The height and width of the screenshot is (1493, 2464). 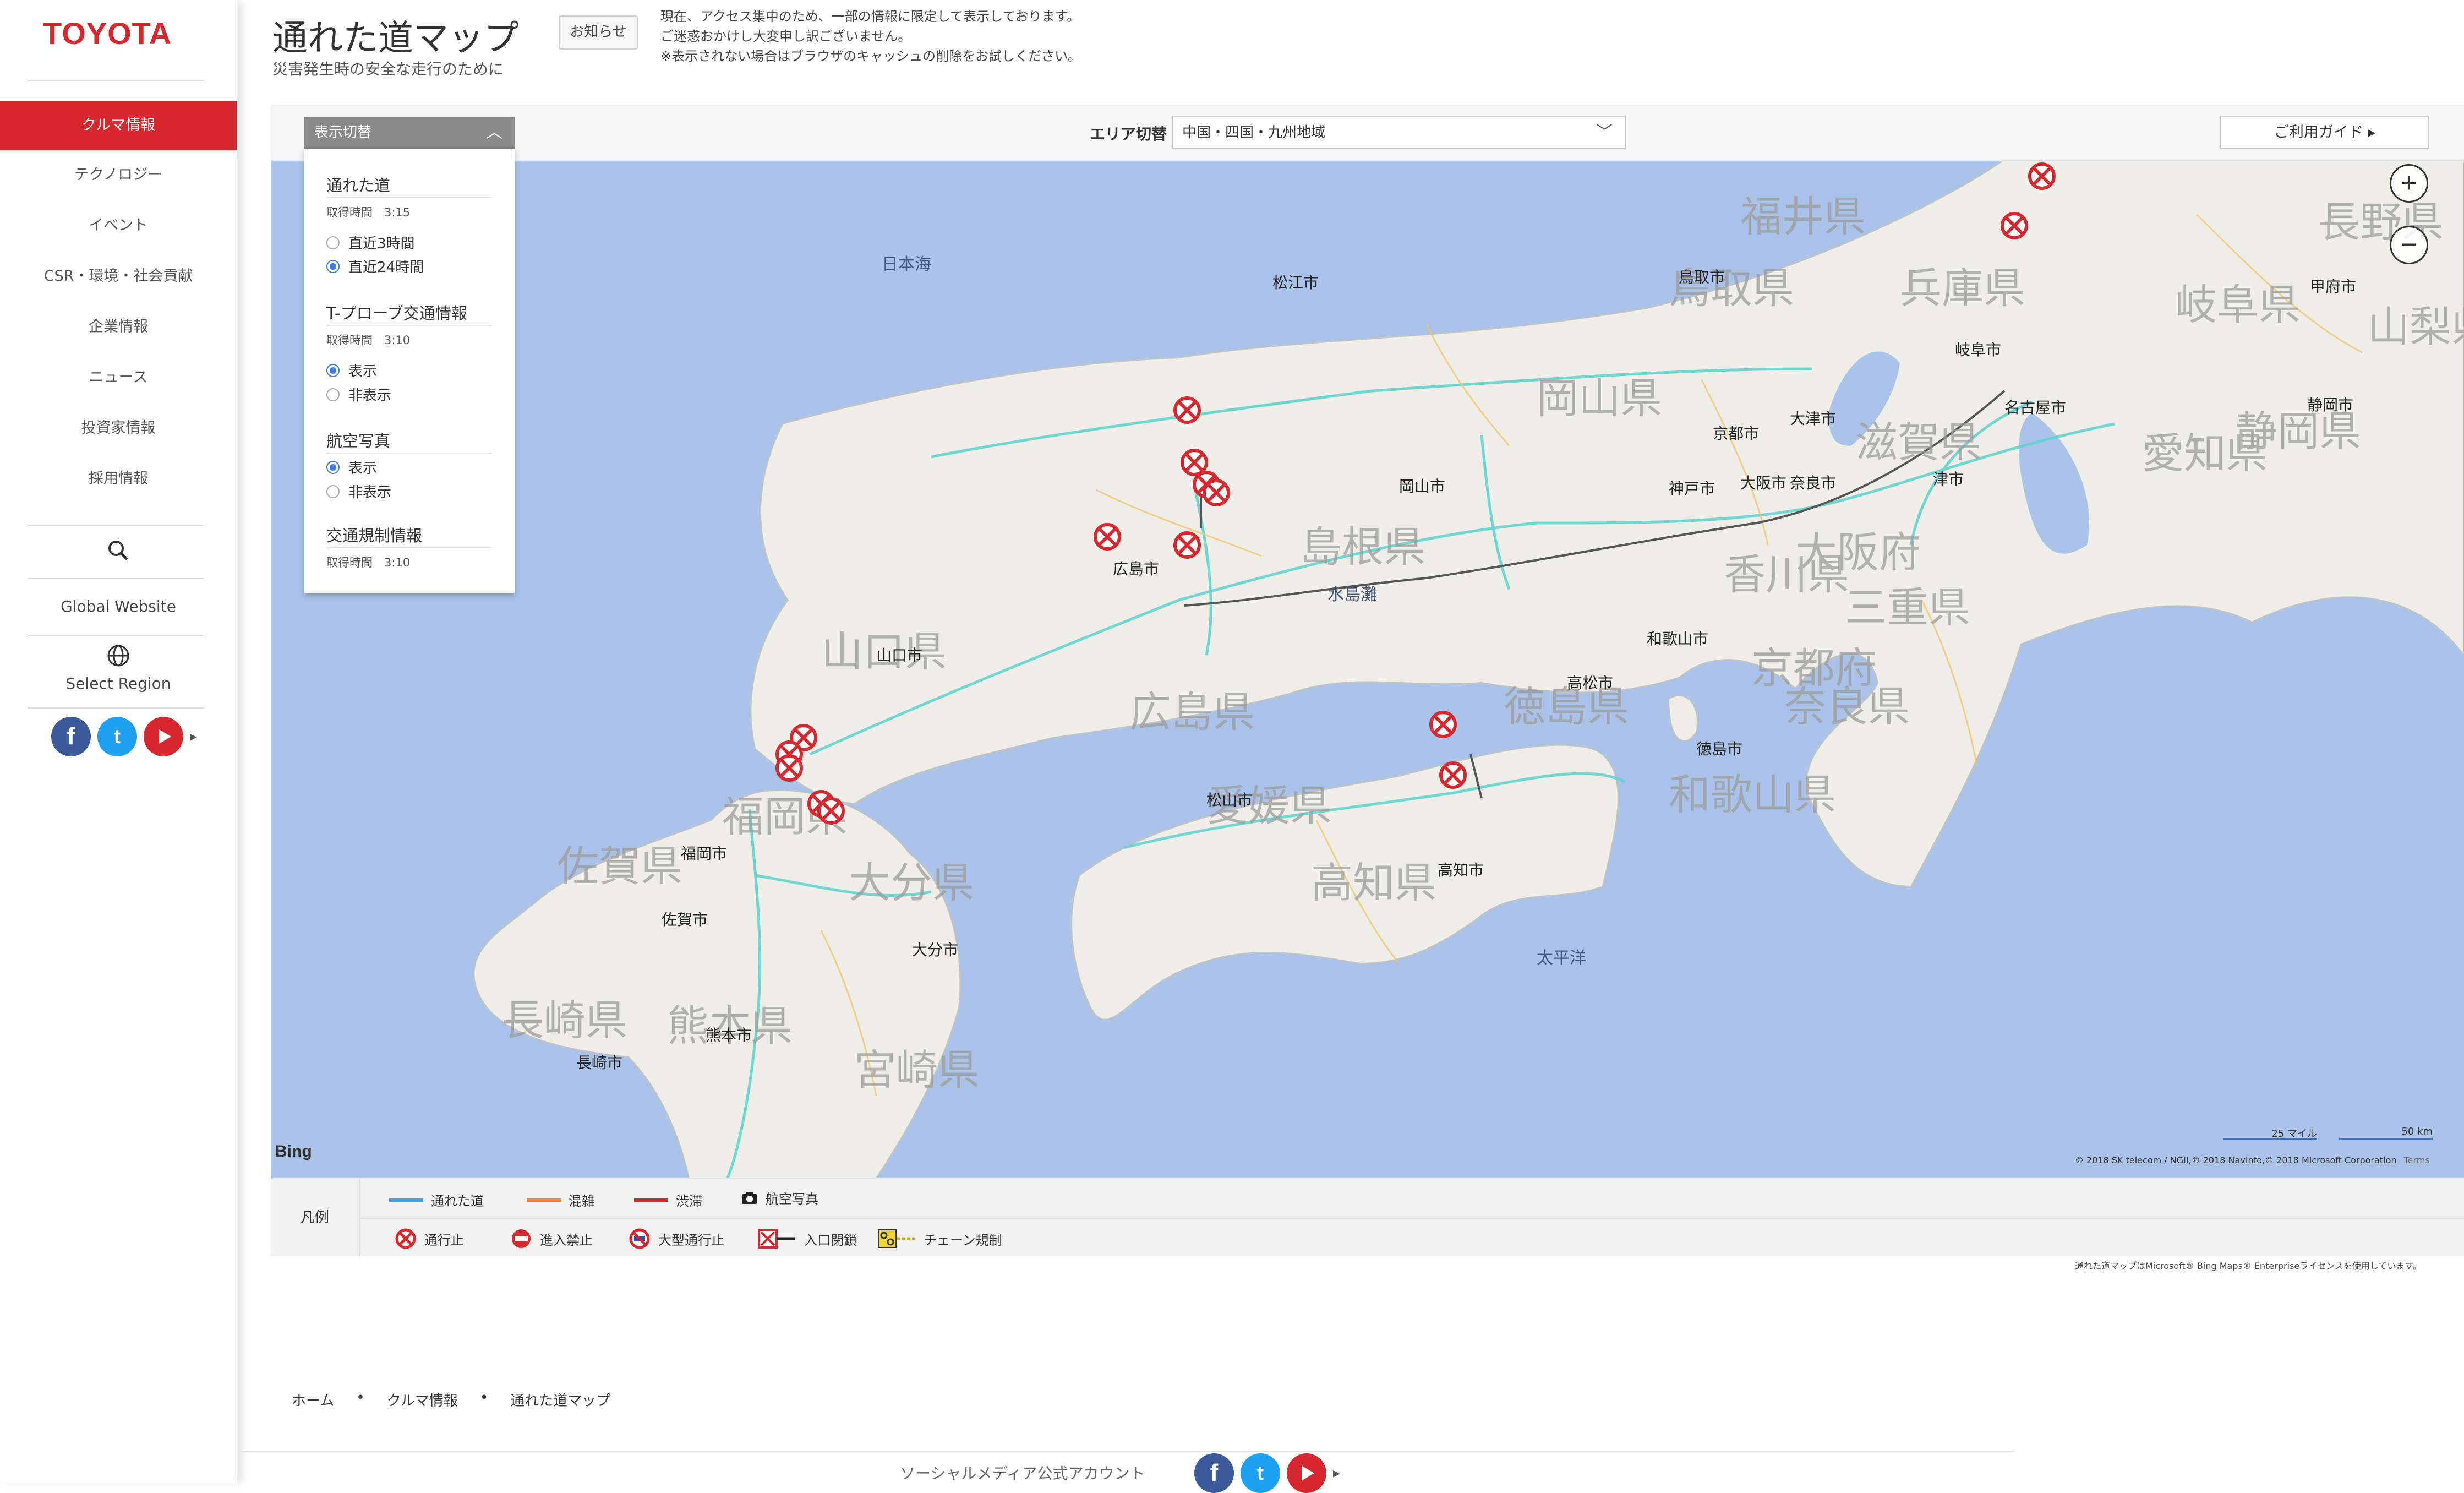 I want to click on zoom-in-button: +, so click(x=2409, y=183).